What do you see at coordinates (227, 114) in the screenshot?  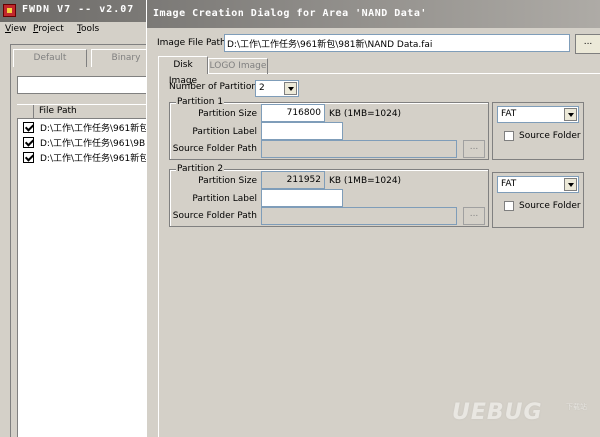 I see `partition-1-size-label: Partition Size` at bounding box center [227, 114].